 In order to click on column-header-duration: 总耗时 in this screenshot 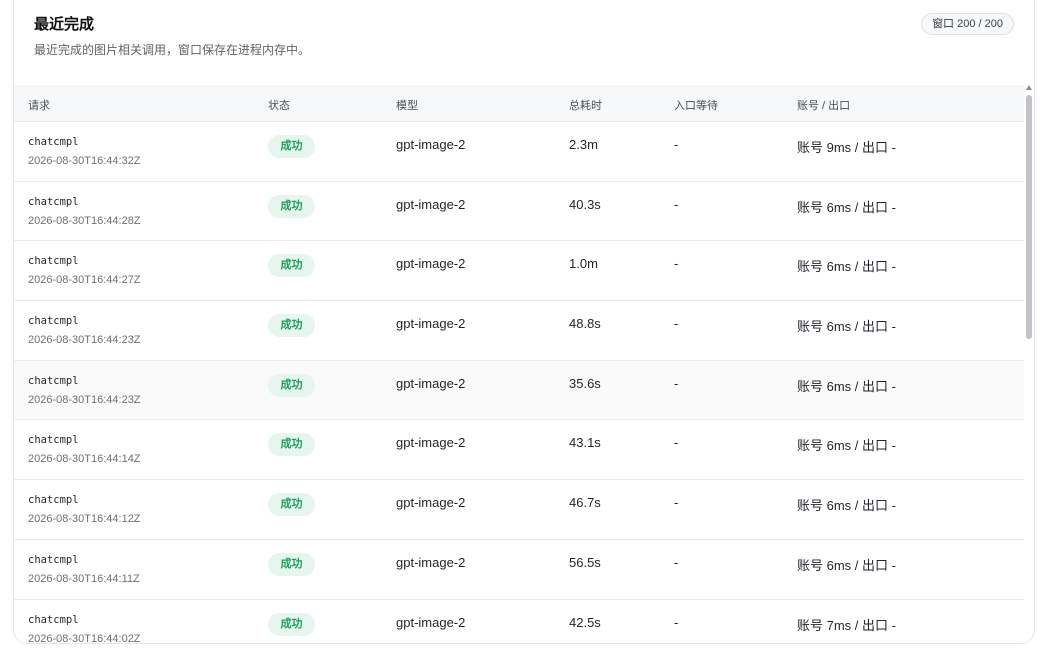, I will do `click(585, 106)`.